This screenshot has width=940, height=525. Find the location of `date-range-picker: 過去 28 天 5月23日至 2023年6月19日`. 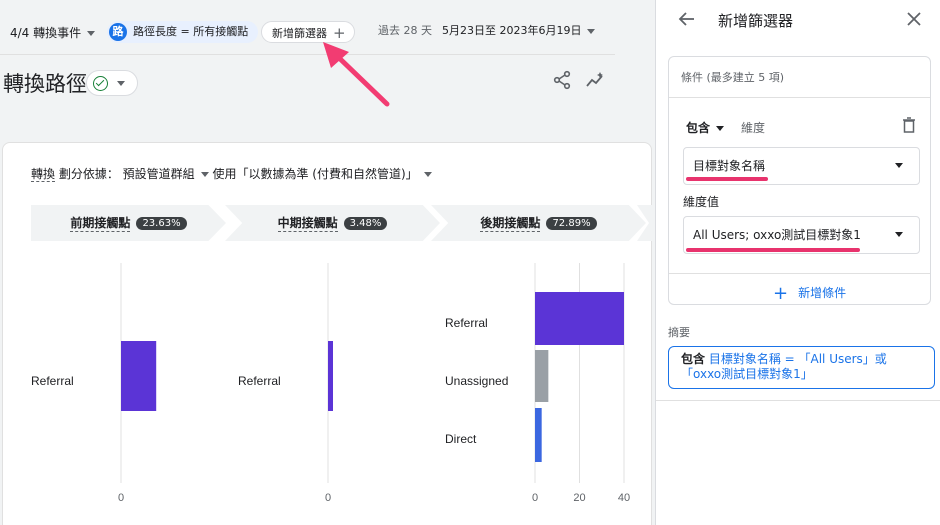

date-range-picker: 過去 28 天 5月23日至 2023年6月19日 is located at coordinates (487, 31).